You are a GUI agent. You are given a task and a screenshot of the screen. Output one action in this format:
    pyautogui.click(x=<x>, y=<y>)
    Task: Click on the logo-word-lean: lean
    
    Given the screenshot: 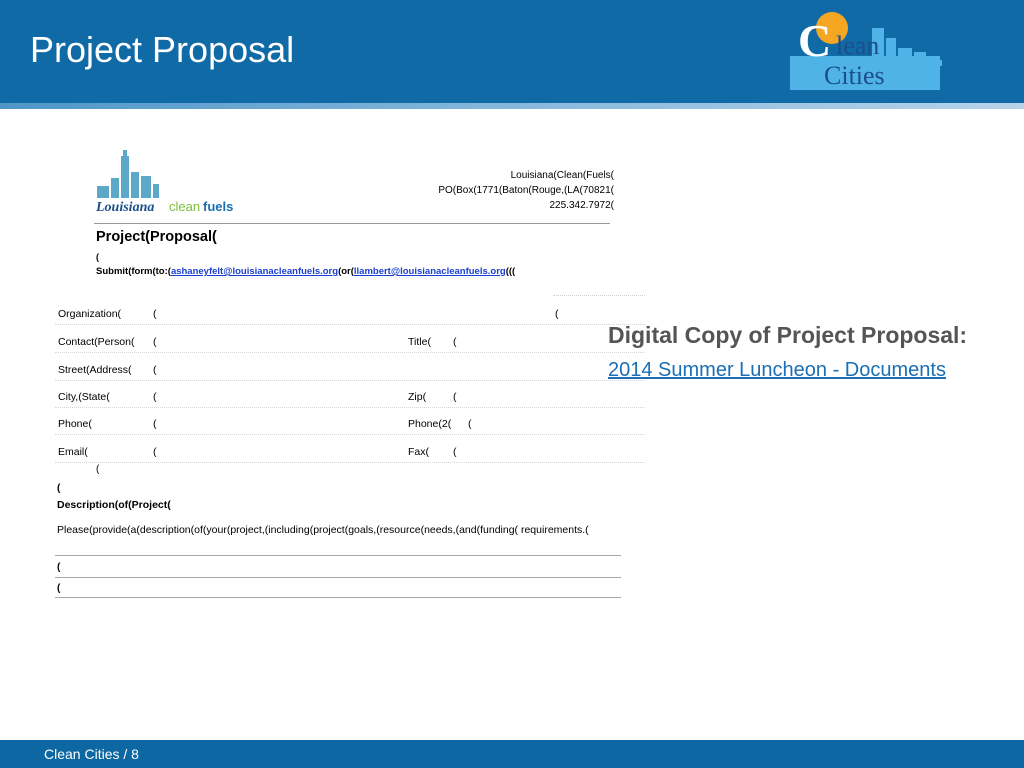 What is the action you would take?
    pyautogui.click(x=857, y=45)
    